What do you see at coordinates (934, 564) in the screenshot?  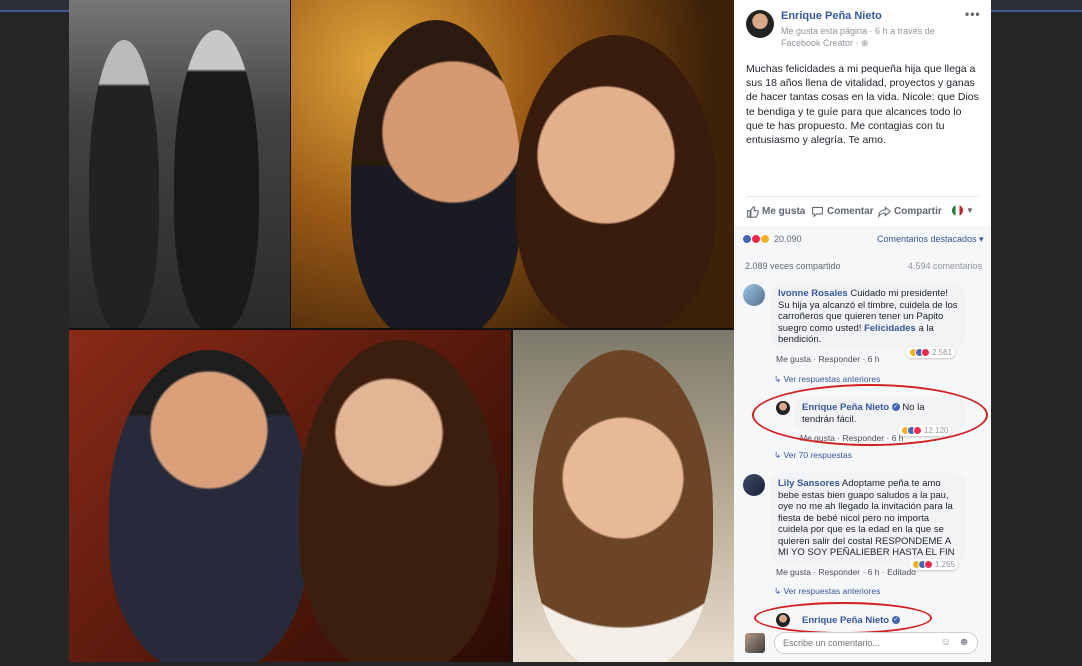 I see `comment-reactions: 1.265` at bounding box center [934, 564].